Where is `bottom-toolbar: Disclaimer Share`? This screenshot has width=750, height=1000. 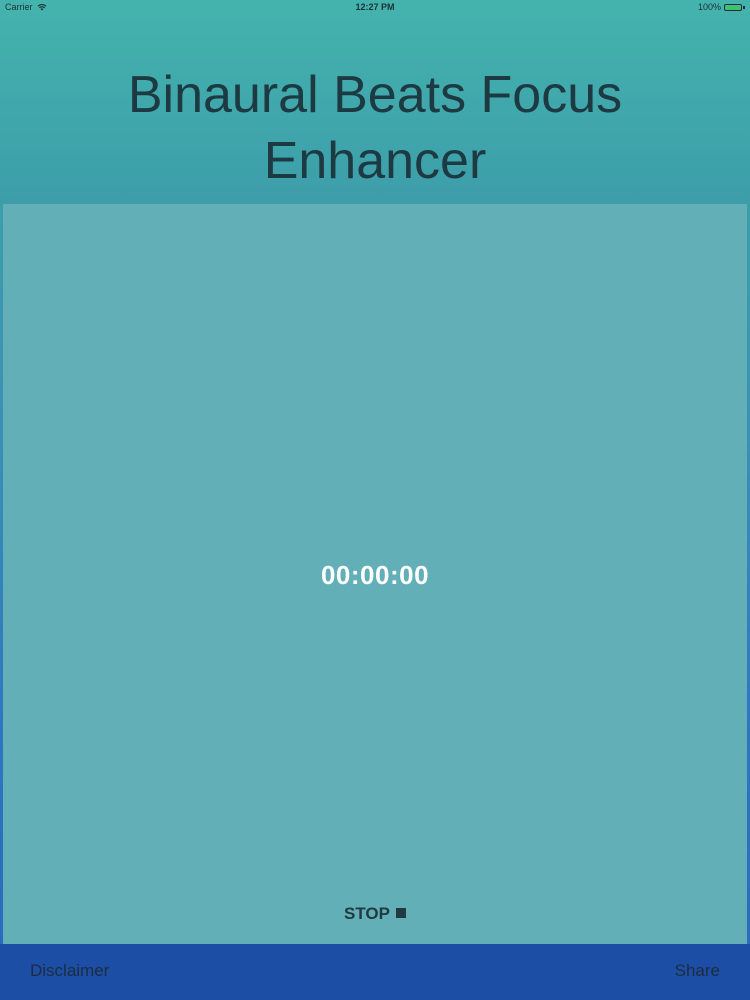 bottom-toolbar: Disclaimer Share is located at coordinates (375, 972).